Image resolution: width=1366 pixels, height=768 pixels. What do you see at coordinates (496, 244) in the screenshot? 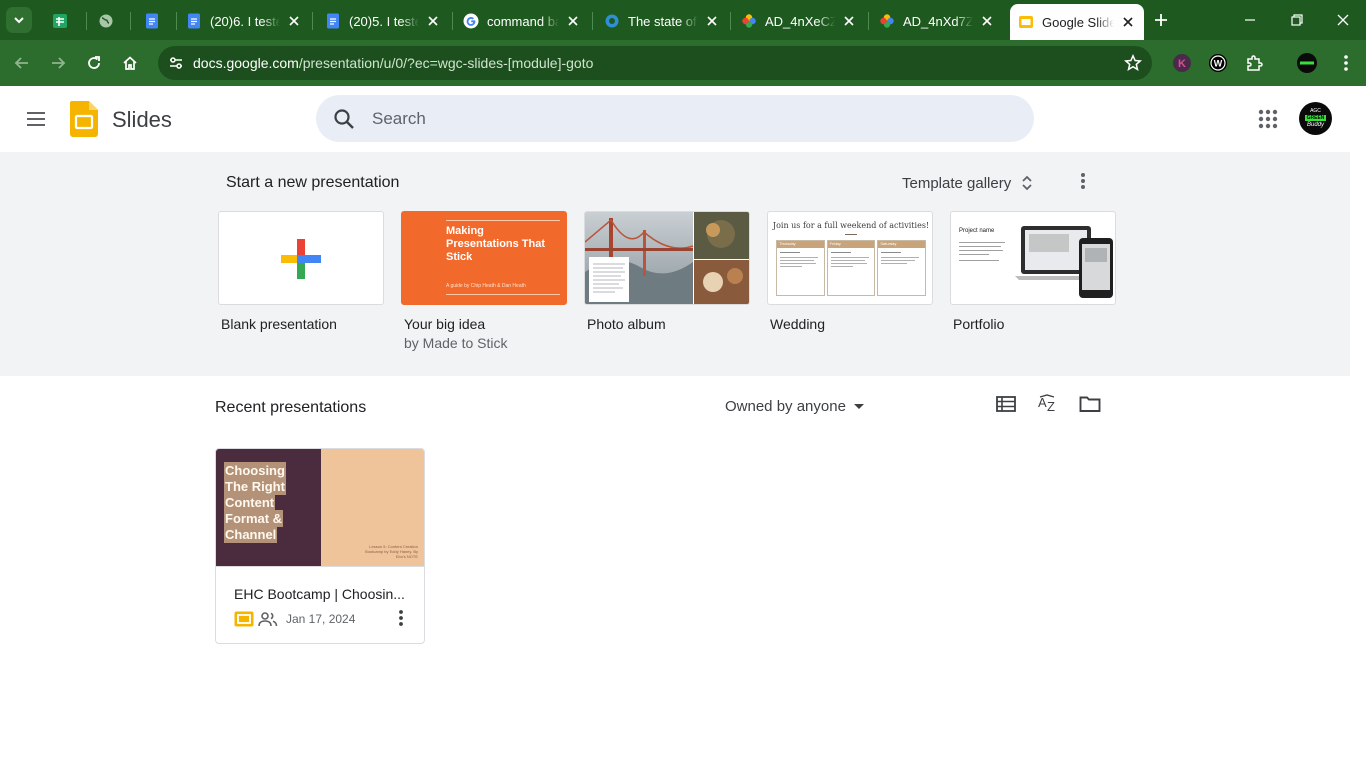
I see `thumbnail-title: Making Presentations That Stick` at bounding box center [496, 244].